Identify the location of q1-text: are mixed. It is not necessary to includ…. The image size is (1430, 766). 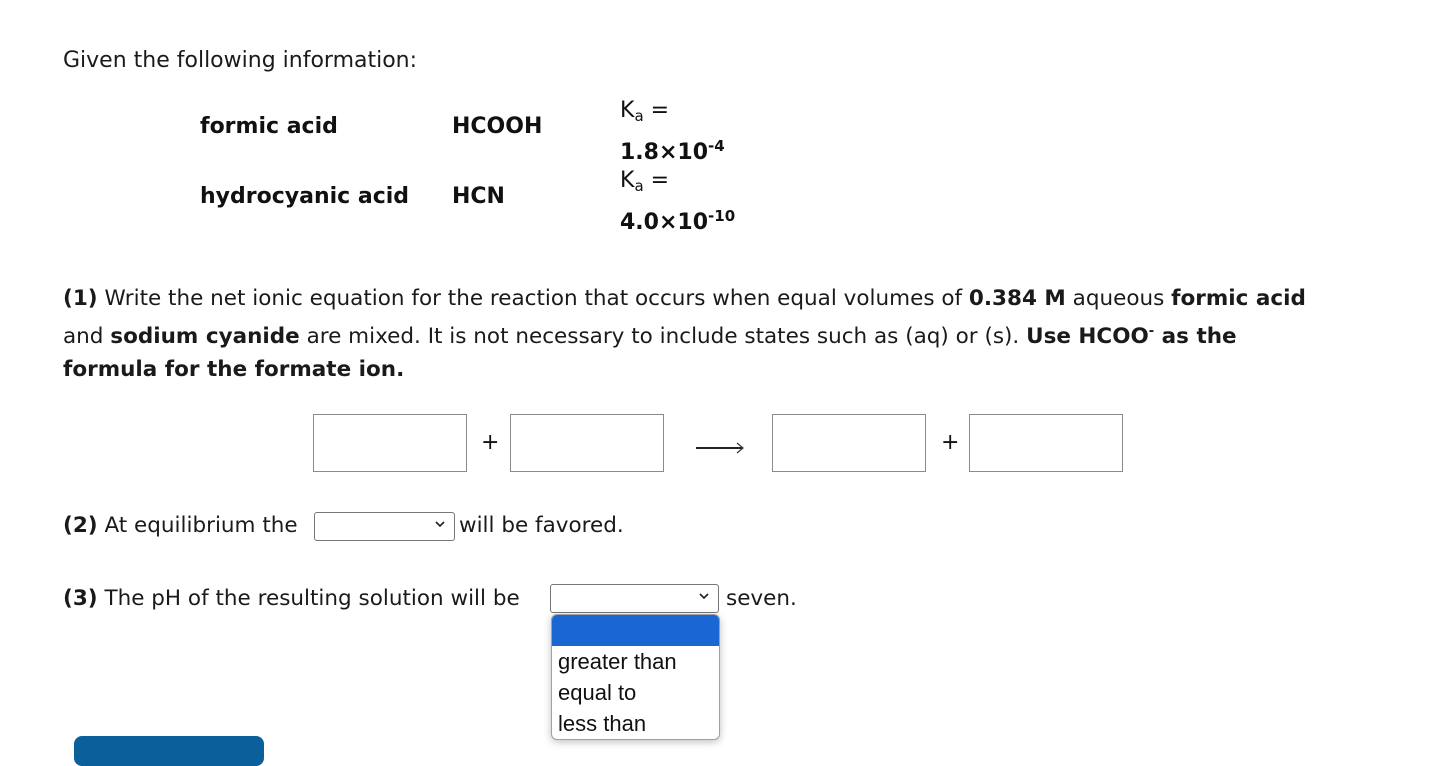
(663, 336).